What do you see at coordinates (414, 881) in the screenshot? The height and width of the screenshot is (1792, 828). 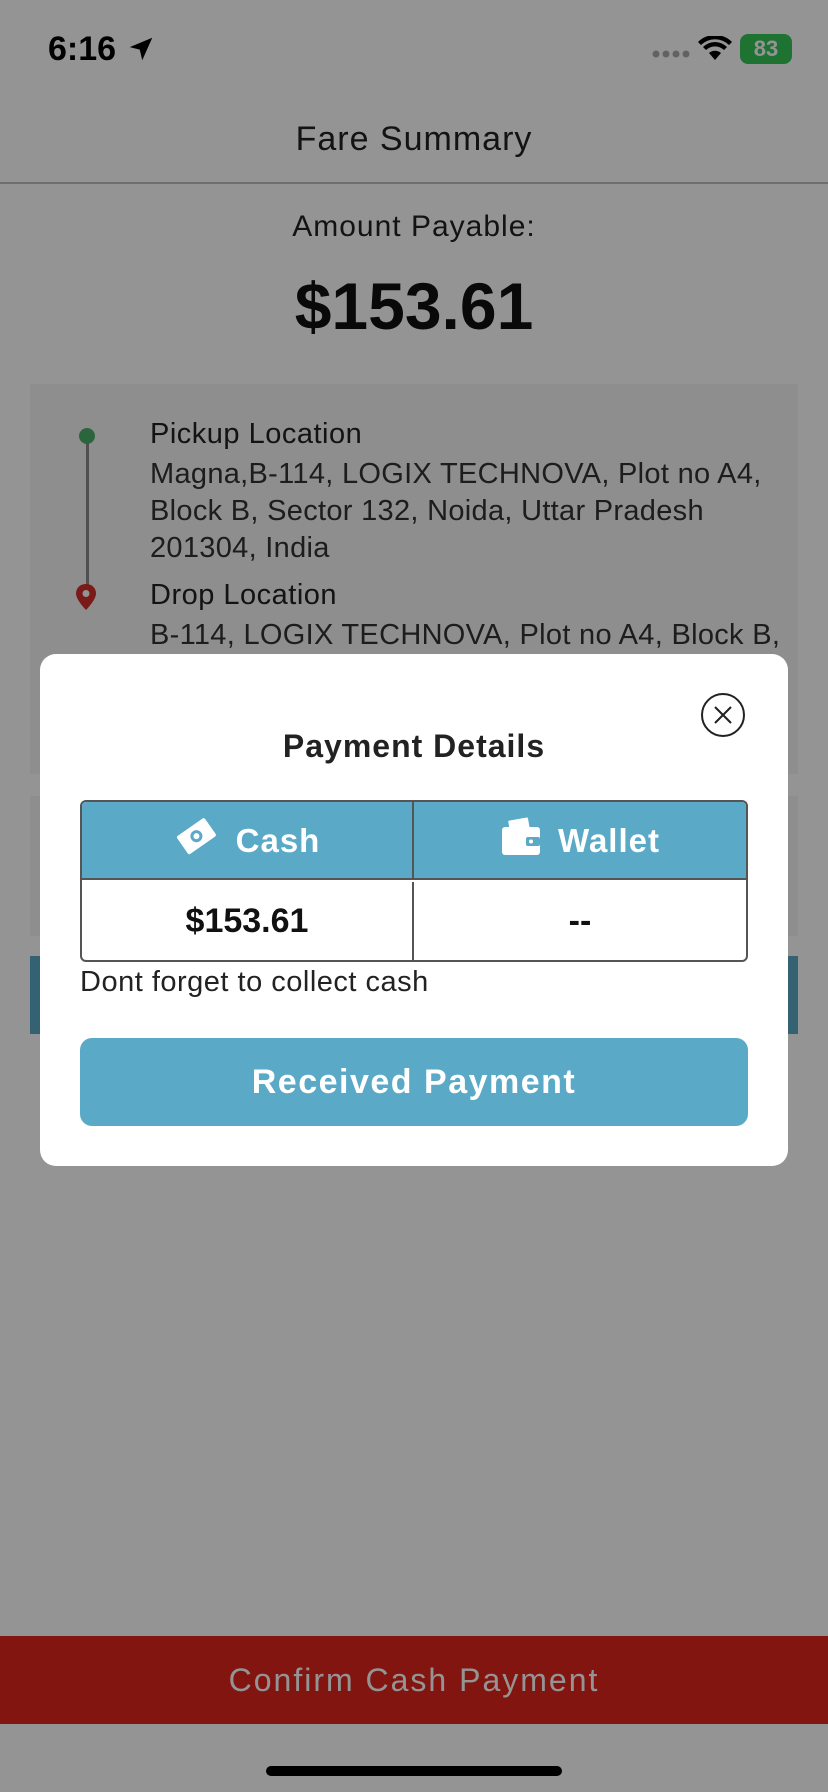 I see `payment-table: Cash Wallet $153.61 --` at bounding box center [414, 881].